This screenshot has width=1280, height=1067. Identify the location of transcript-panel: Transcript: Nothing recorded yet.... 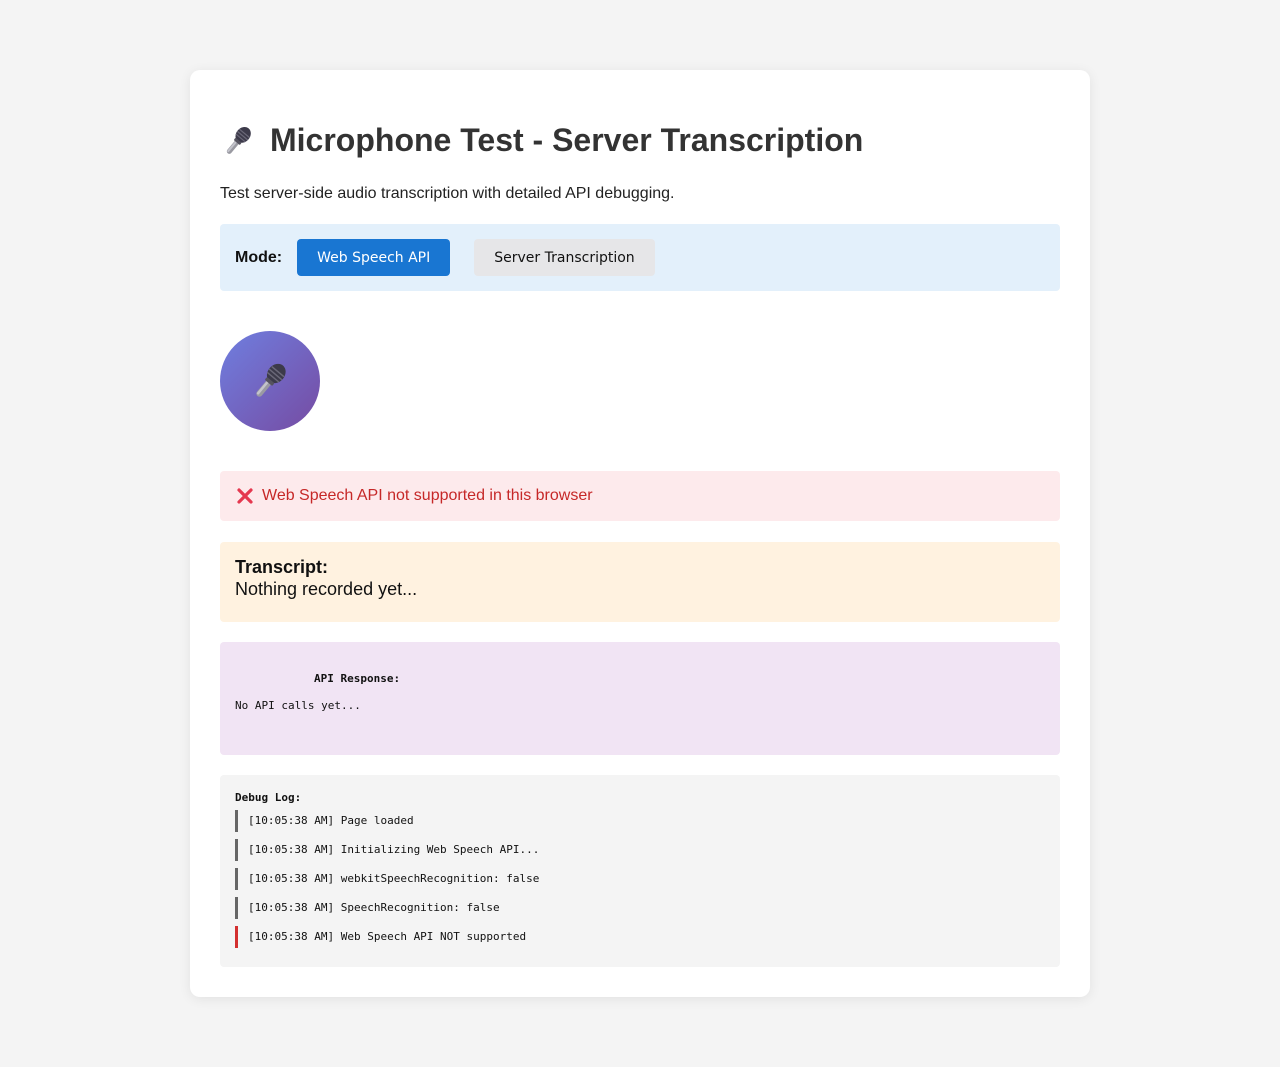
(640, 582).